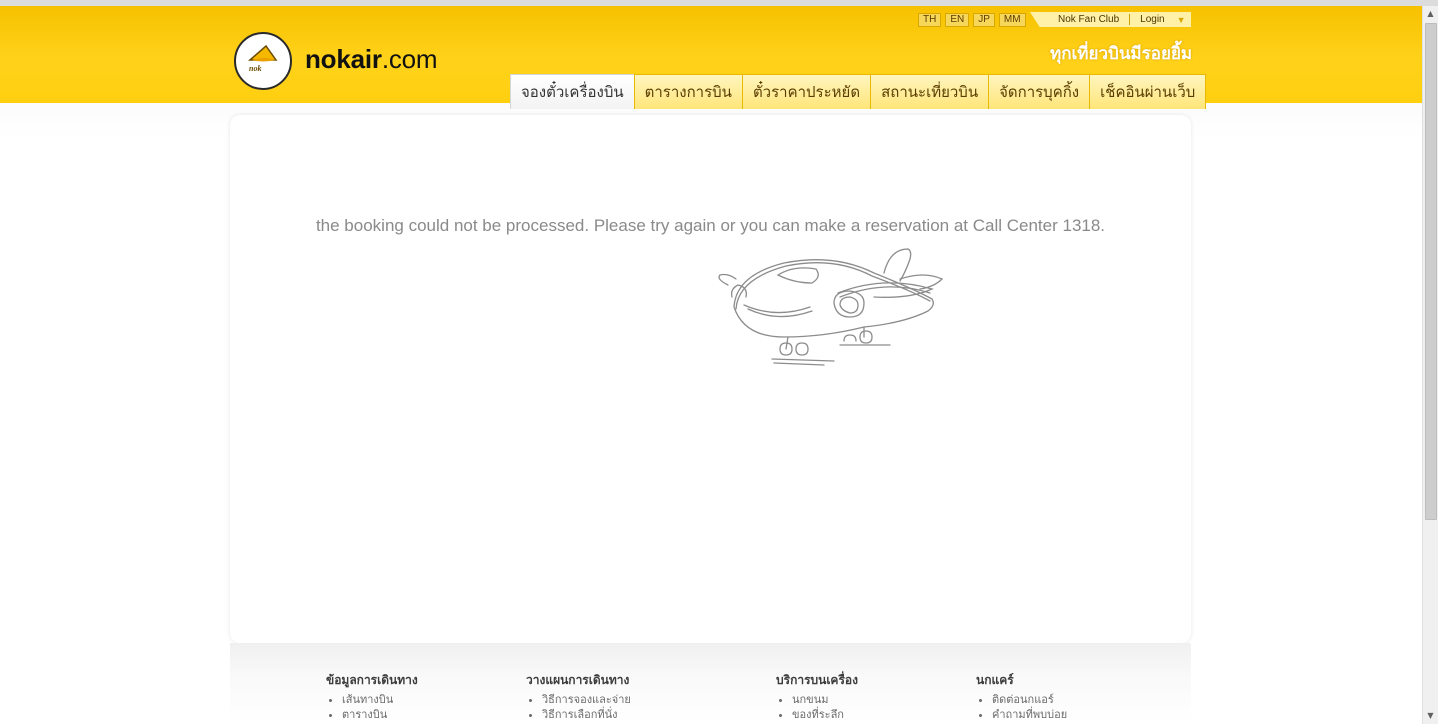 This screenshot has width=1438, height=724. Describe the element at coordinates (1039, 91) in the screenshot. I see `tab-manage-booking: จัดการบุคกิ้ง` at that location.